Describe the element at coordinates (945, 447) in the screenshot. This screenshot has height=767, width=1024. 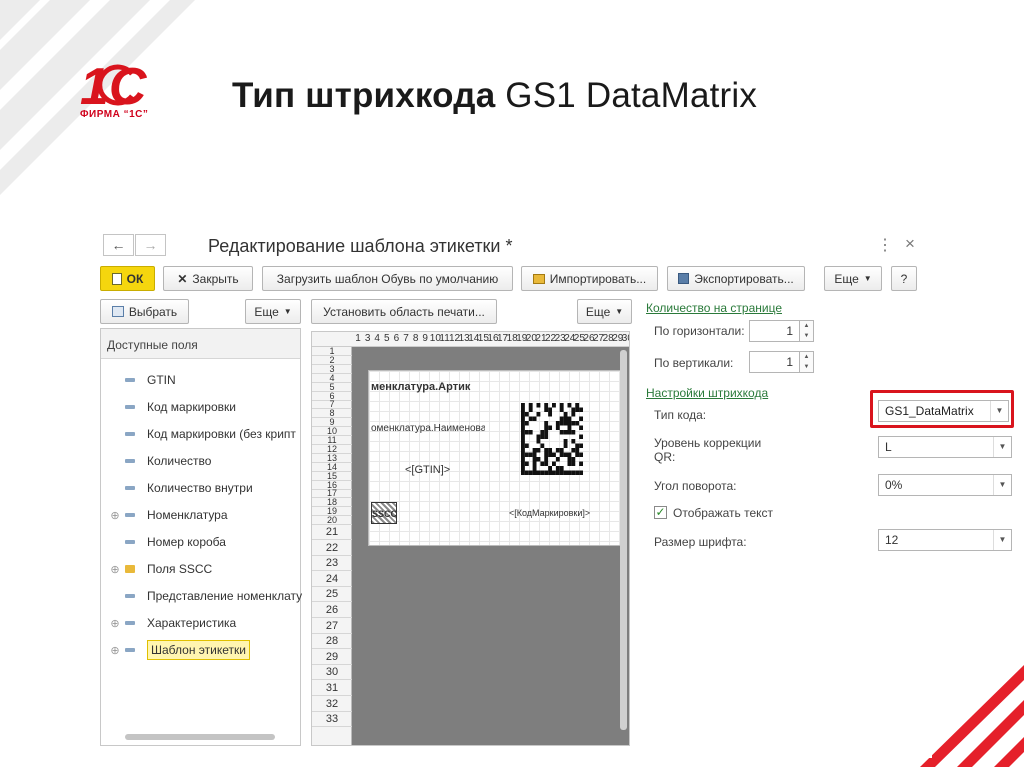
I see `correction-level-select: L ▼` at that location.